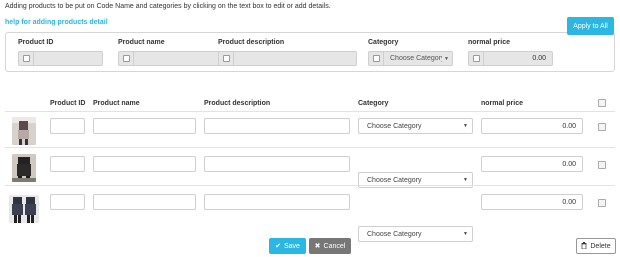  I want to click on bulk-label-normal-price: normal price, so click(489, 42).